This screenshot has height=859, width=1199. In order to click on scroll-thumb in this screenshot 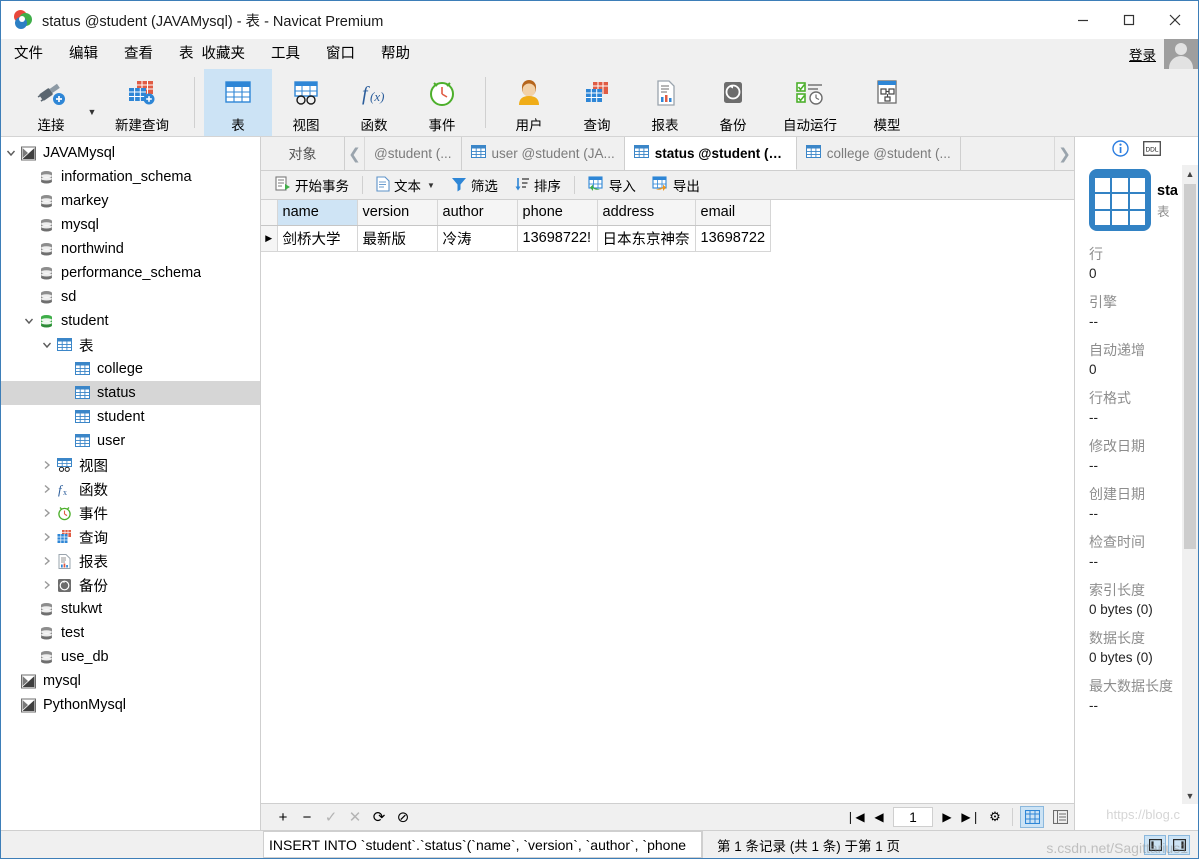, I will do `click(1190, 366)`.